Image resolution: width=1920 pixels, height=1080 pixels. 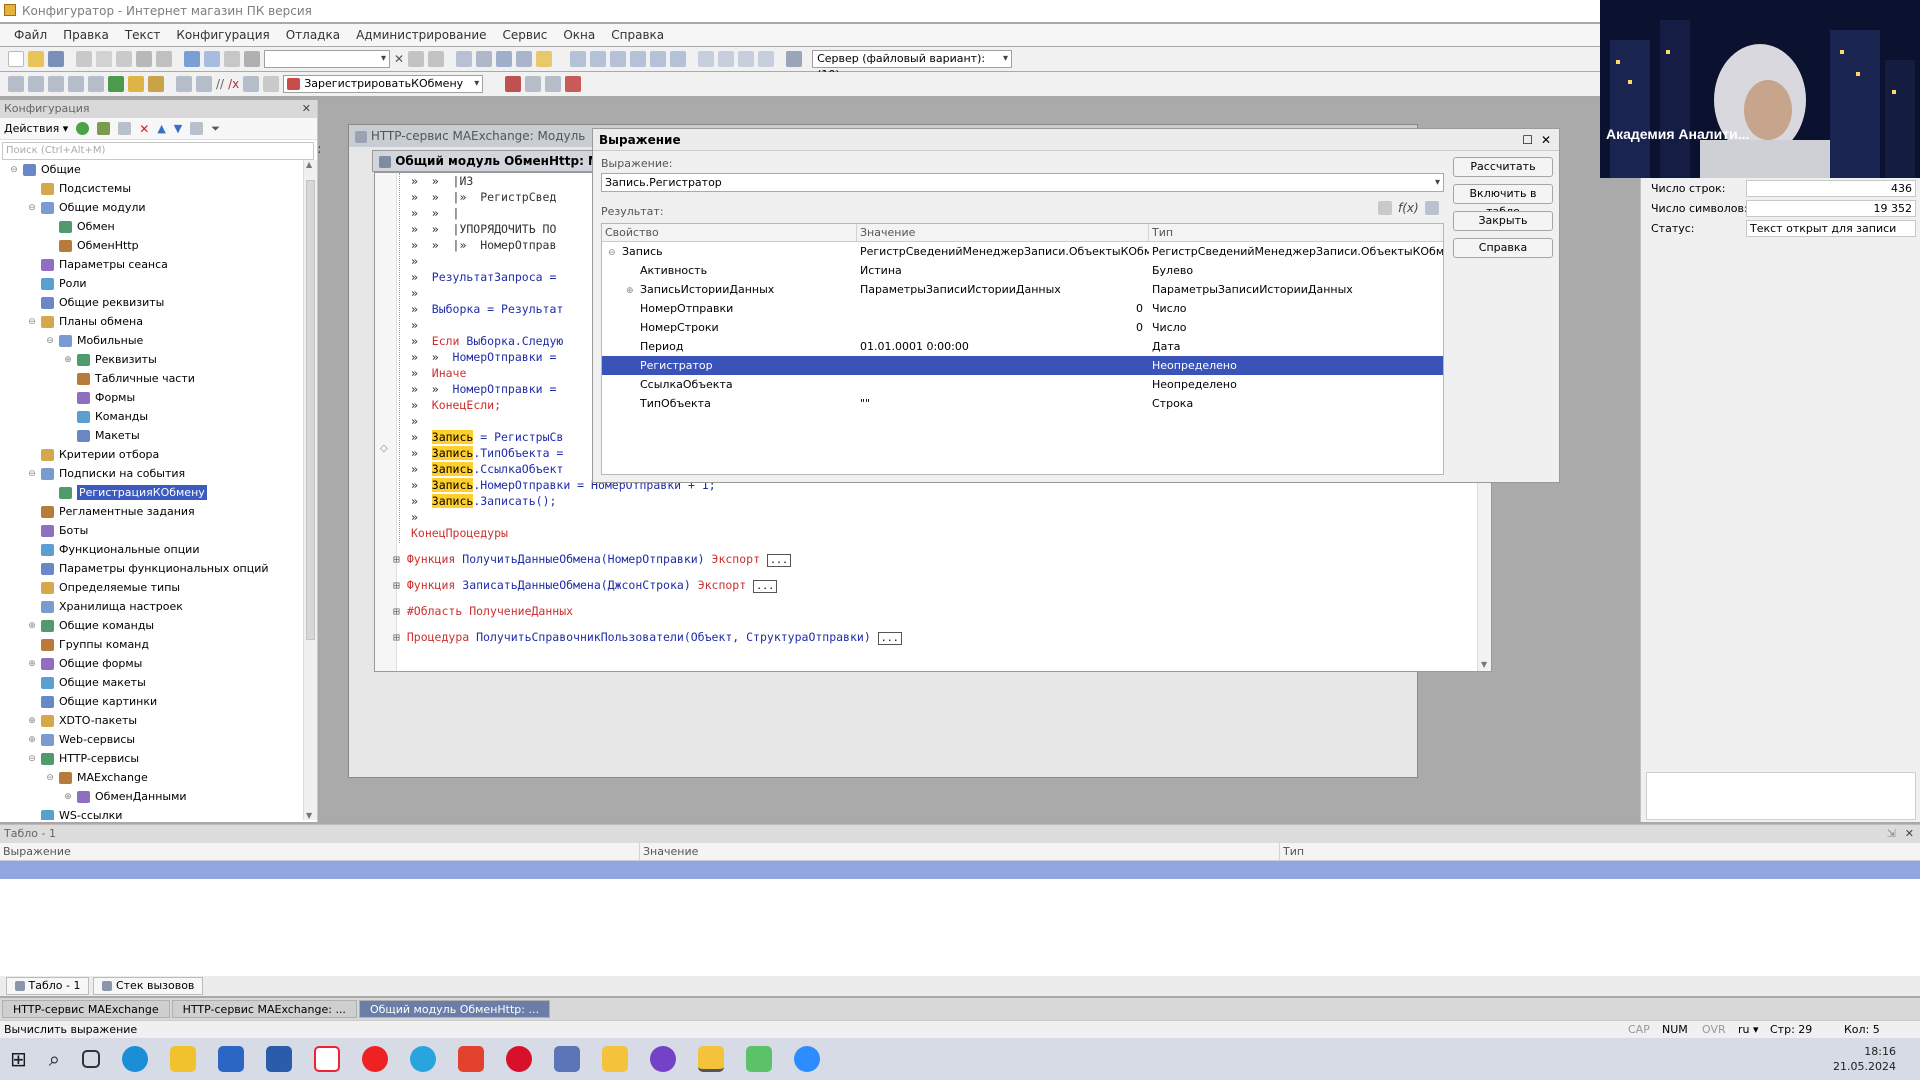 I want to click on sync-icon, so click(x=116, y=84).